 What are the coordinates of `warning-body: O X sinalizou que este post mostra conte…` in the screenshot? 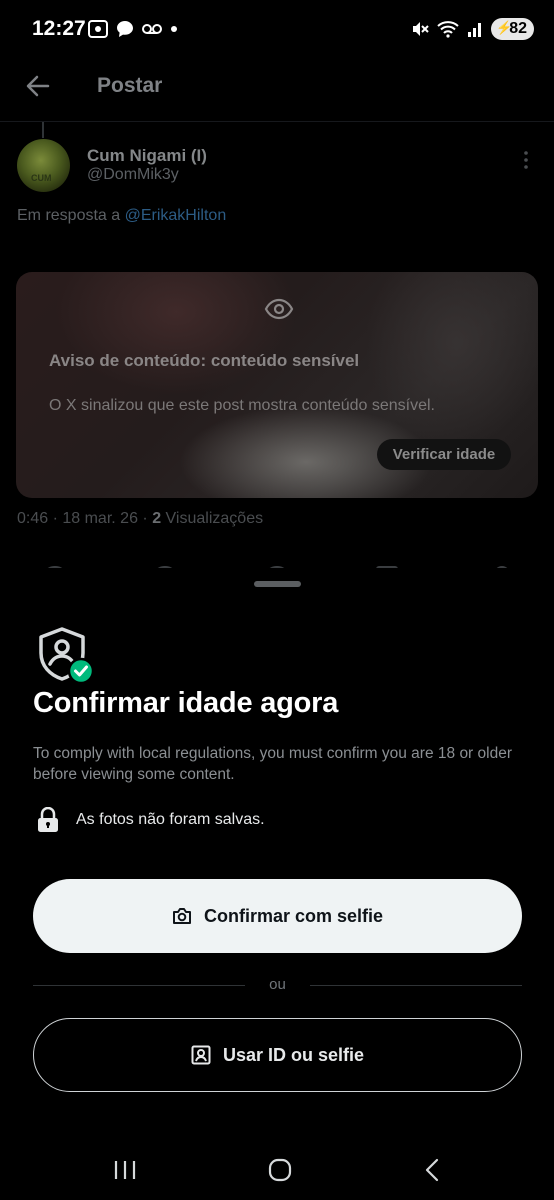 It's located at (242, 405).